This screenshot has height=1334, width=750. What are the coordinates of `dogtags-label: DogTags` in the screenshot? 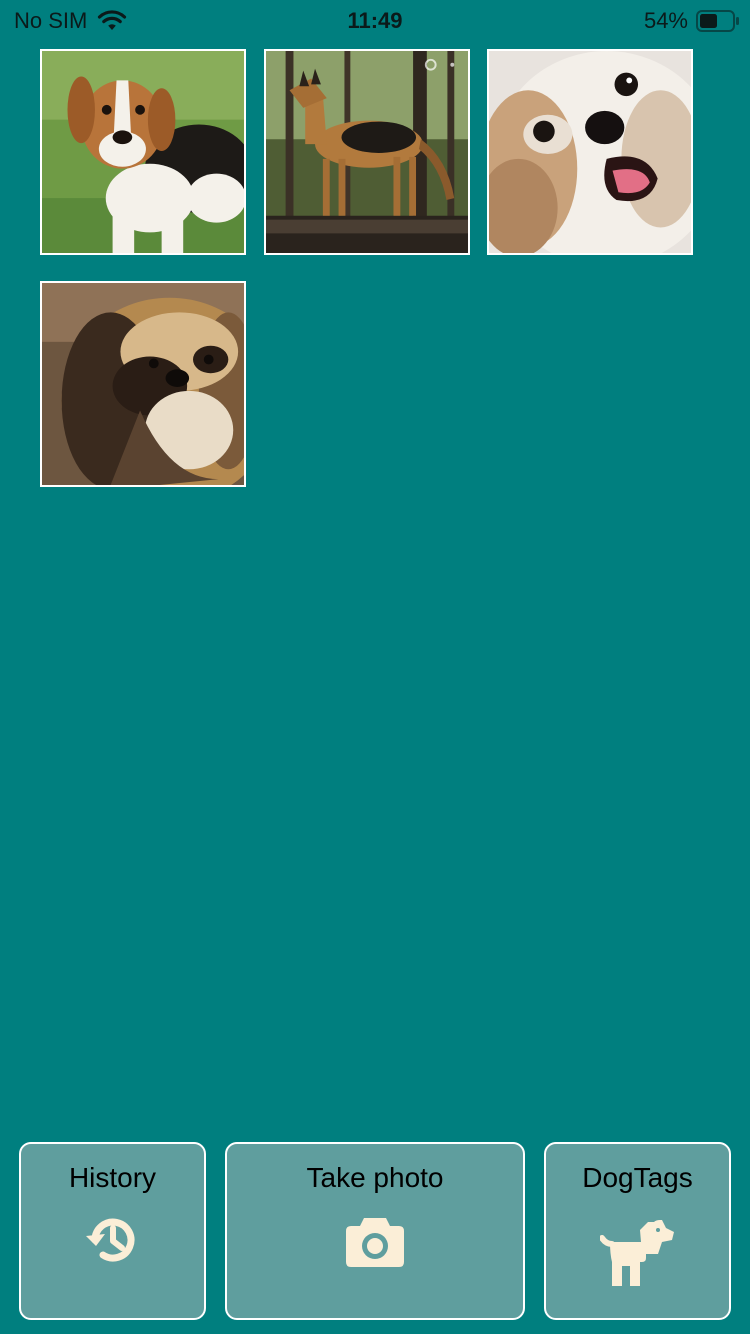 It's located at (637, 1177).